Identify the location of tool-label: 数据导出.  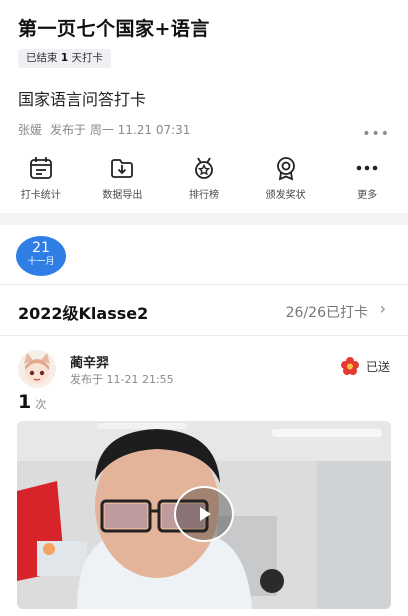
(122, 195).